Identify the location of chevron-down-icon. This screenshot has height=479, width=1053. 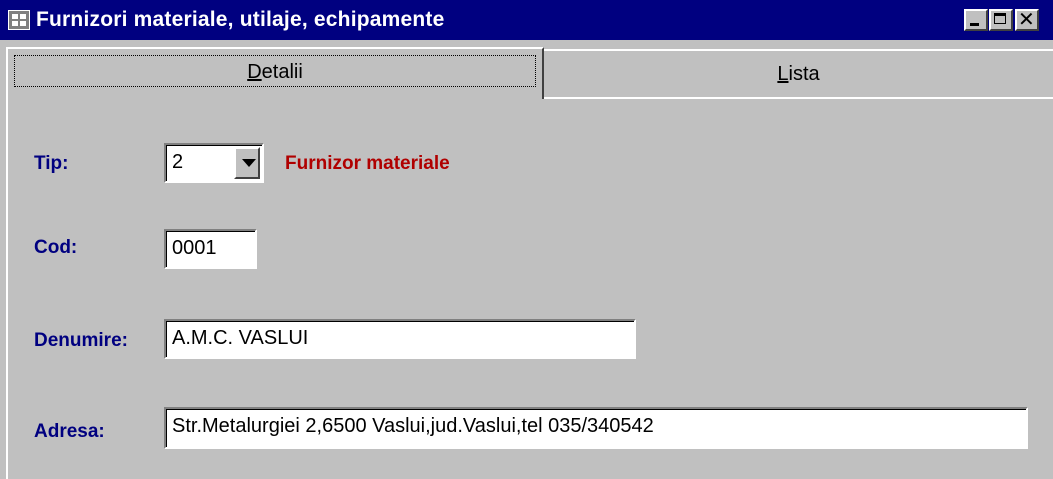
(249, 163).